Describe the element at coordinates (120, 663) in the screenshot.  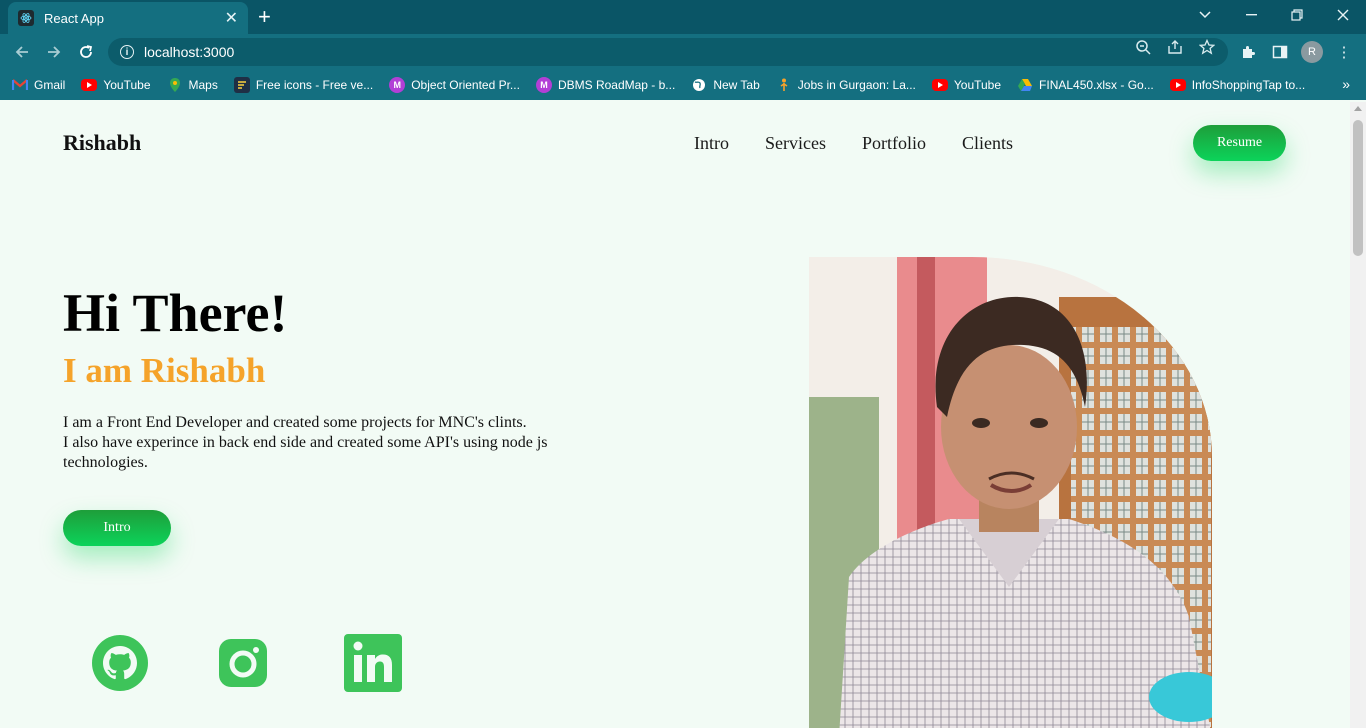
I see `github-icon` at that location.